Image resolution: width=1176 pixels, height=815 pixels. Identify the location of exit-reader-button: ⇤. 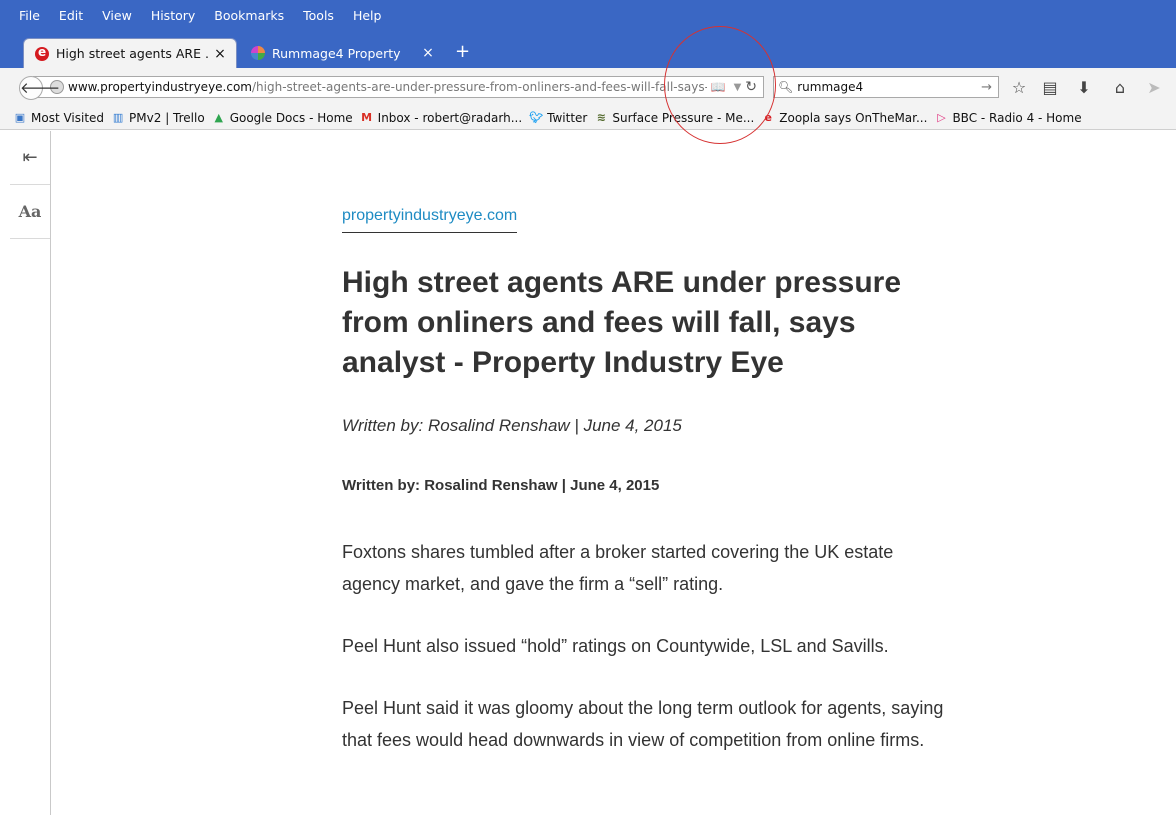
(30, 158).